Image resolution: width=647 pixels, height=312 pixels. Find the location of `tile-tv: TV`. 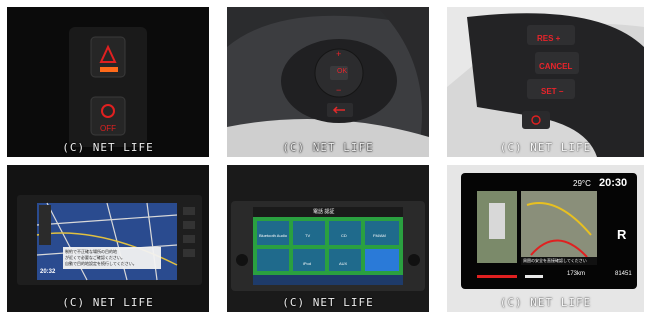

tile-tv: TV is located at coordinates (308, 235).